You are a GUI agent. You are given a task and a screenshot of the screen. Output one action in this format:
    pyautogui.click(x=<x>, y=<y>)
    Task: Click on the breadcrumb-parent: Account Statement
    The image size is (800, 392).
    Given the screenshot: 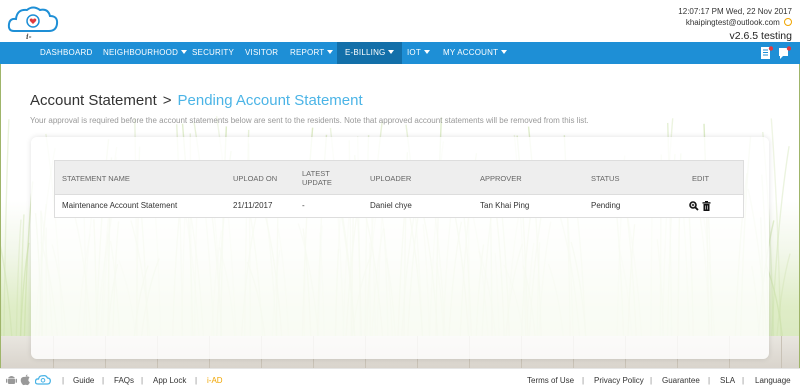 What is the action you would take?
    pyautogui.click(x=93, y=100)
    